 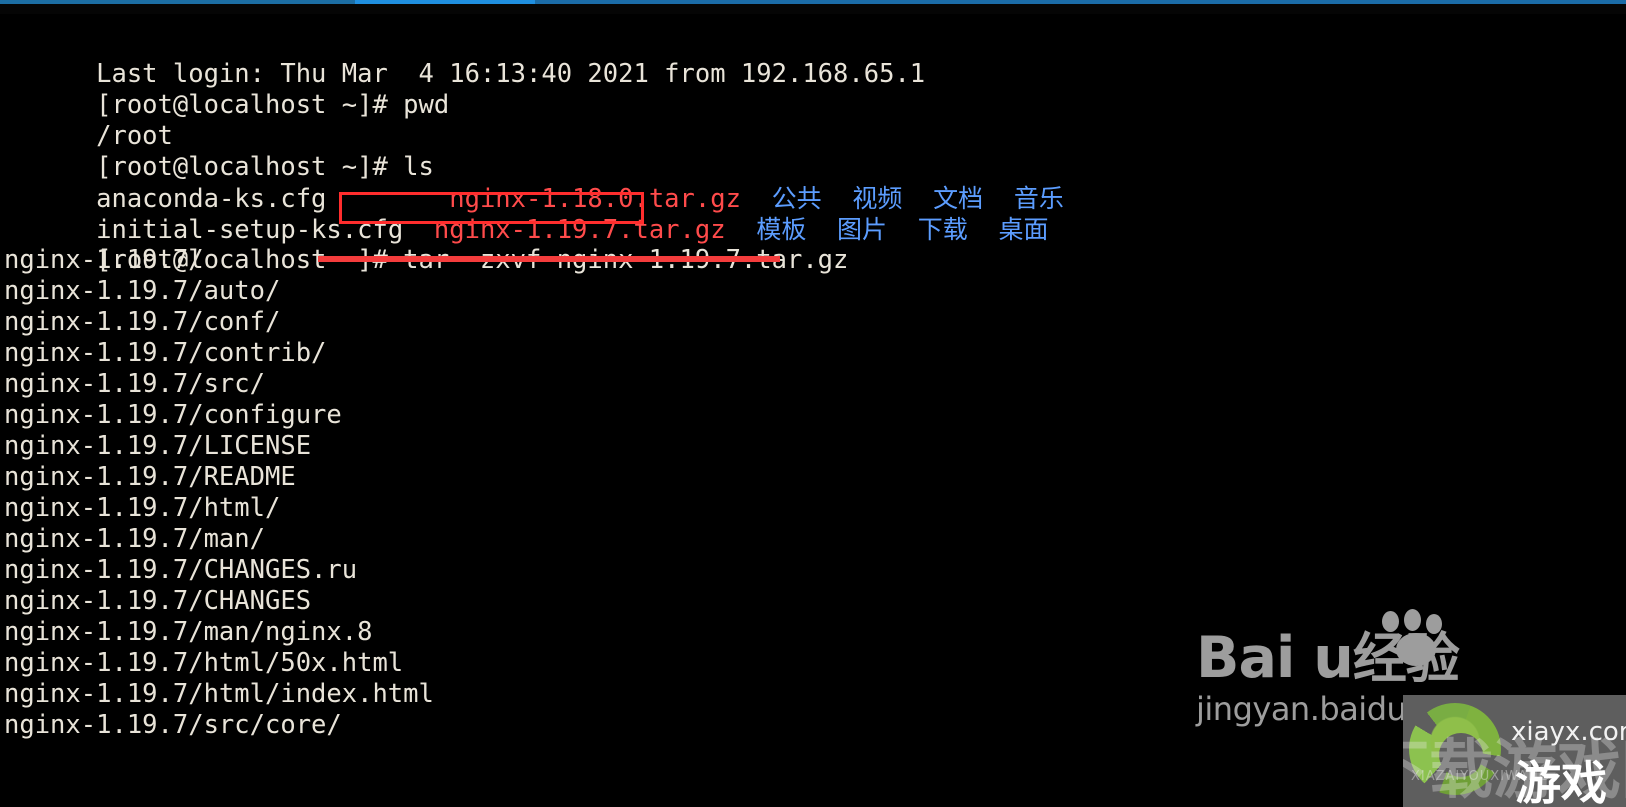 What do you see at coordinates (181, 570) in the screenshot?
I see `tar-output-entry: nginx-1.19.7/CHANGES.ru` at bounding box center [181, 570].